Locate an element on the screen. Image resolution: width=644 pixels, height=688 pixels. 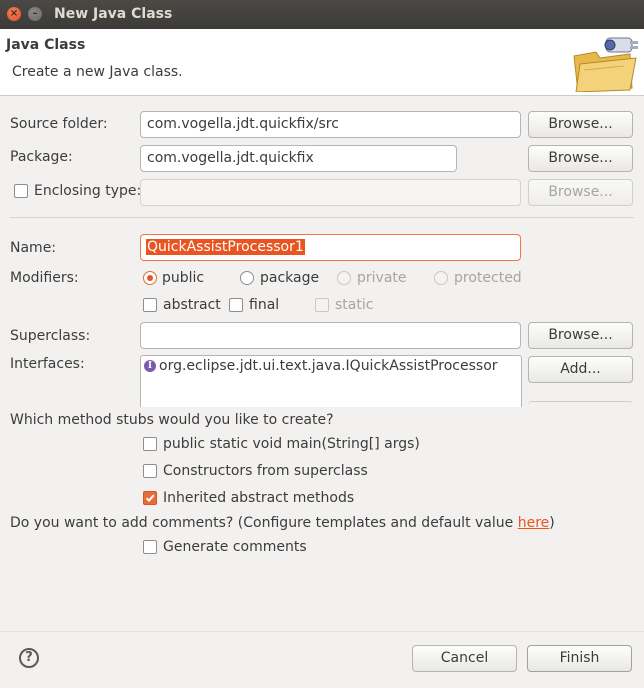
enclosing-type-input is located at coordinates (330, 192).